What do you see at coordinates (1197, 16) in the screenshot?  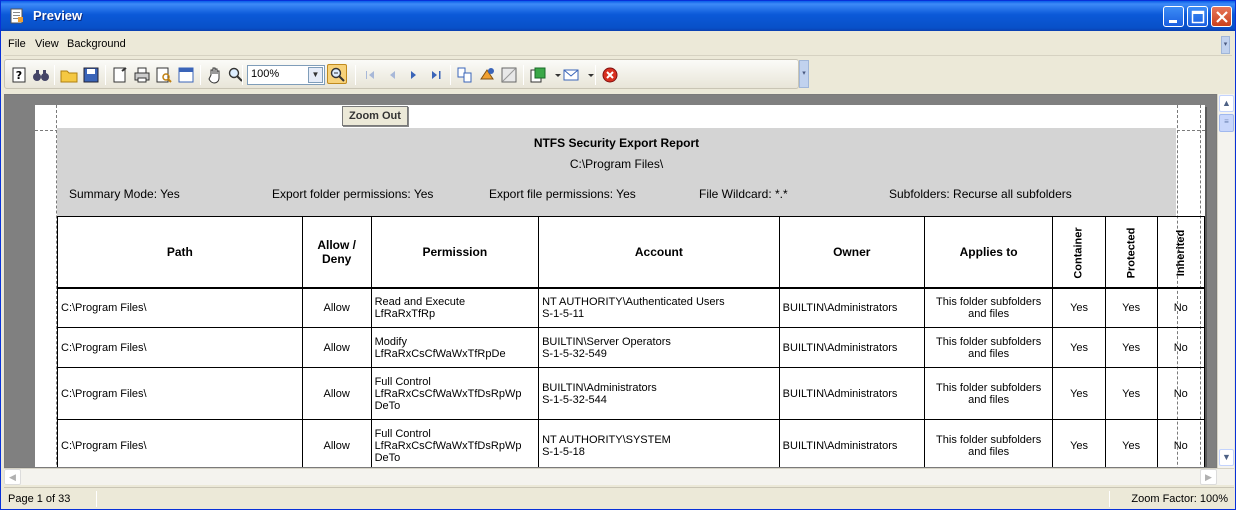 I see `maximize-button` at bounding box center [1197, 16].